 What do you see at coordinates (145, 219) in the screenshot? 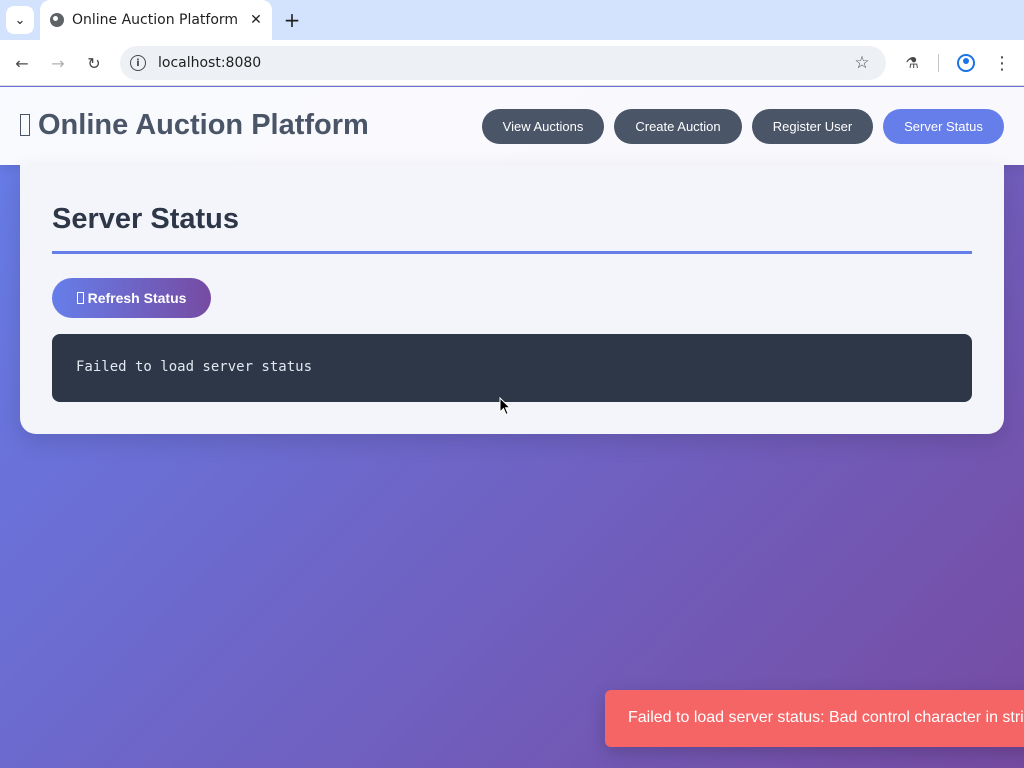
I see `page-title: Server Status` at bounding box center [145, 219].